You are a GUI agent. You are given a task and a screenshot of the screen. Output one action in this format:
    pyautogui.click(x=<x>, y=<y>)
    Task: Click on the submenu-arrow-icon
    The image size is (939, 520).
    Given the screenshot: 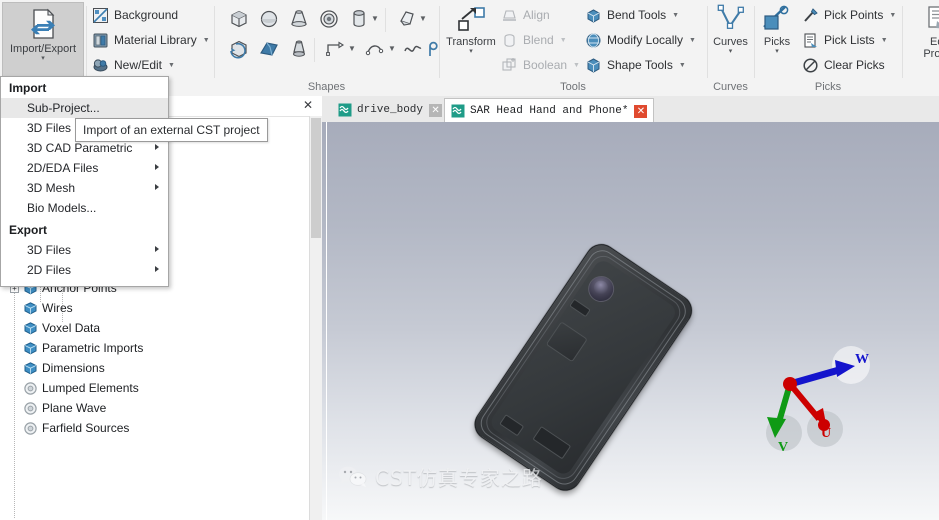 What is the action you would take?
    pyautogui.click(x=157, y=167)
    